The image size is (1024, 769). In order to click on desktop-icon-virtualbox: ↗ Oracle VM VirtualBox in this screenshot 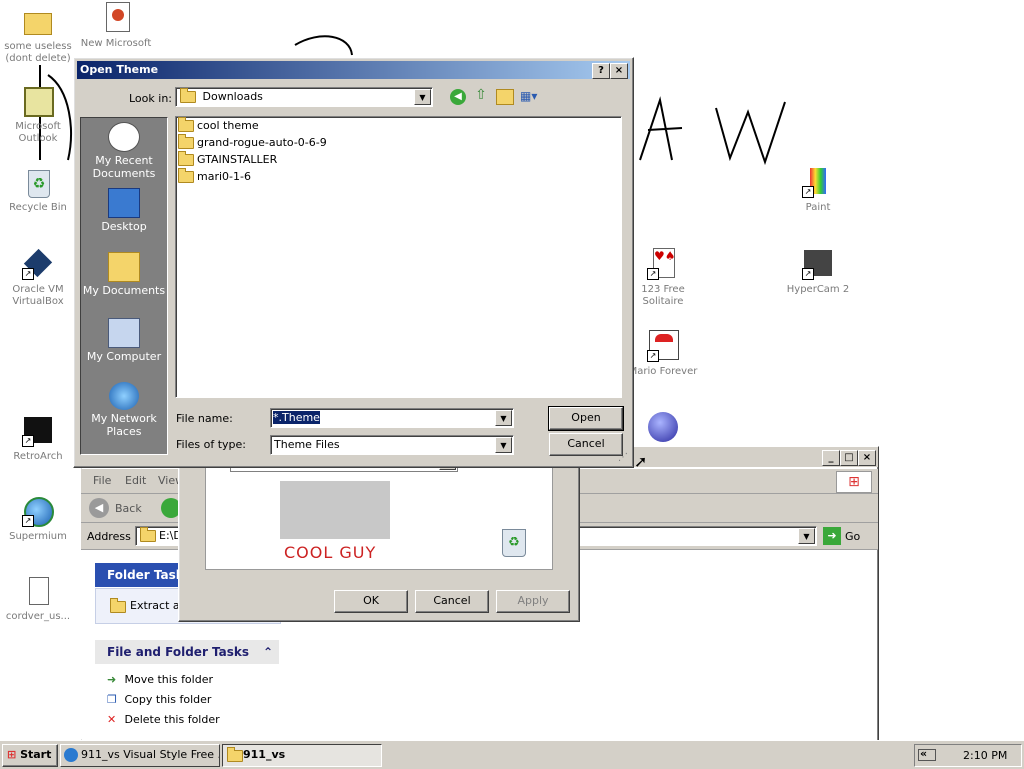, I will do `click(38, 278)`.